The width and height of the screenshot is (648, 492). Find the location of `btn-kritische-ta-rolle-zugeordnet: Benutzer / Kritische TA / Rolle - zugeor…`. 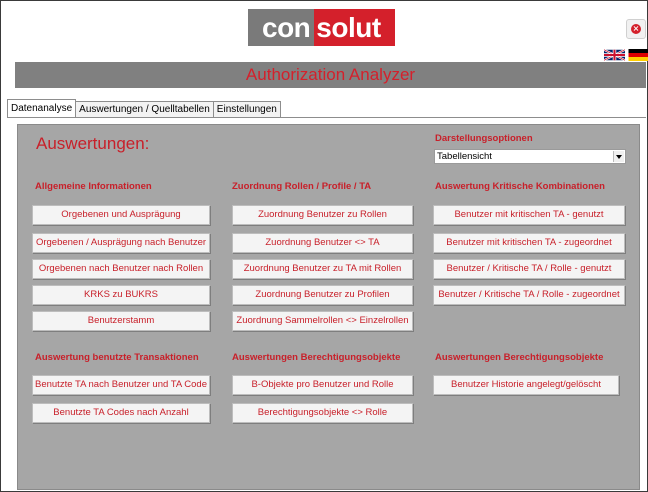

btn-kritische-ta-rolle-zugeordnet: Benutzer / Kritische TA / Rolle - zugeor… is located at coordinates (529, 295).